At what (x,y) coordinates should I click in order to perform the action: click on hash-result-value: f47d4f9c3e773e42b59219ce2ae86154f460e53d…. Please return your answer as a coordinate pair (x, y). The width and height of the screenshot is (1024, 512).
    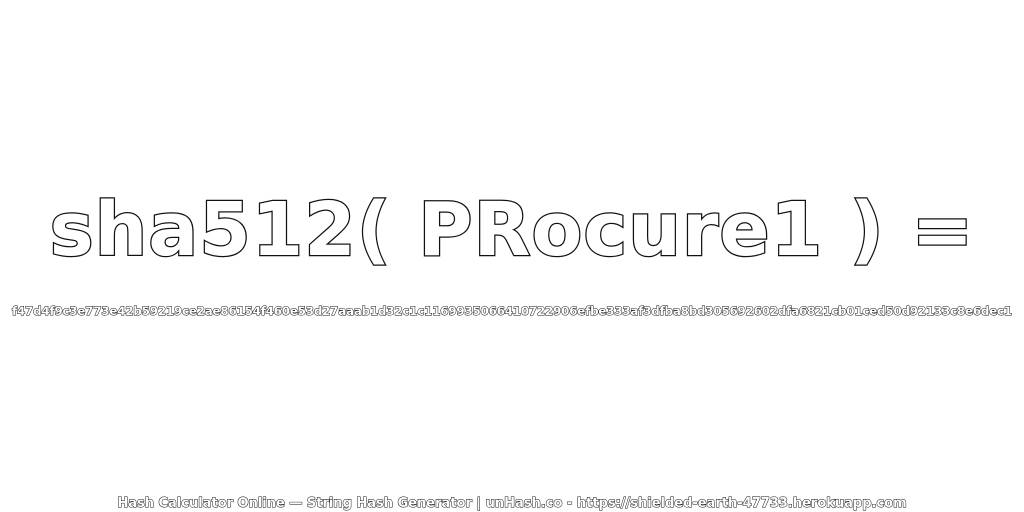
    Looking at the image, I should click on (512, 311).